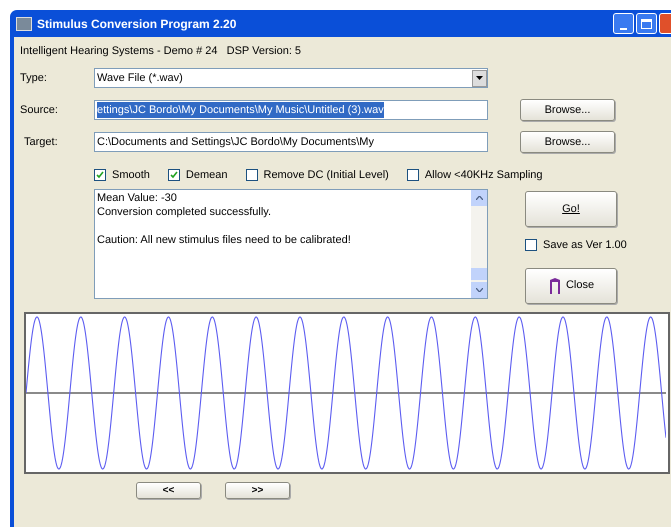  Describe the element at coordinates (41, 142) in the screenshot. I see `target-label: Target:` at that location.